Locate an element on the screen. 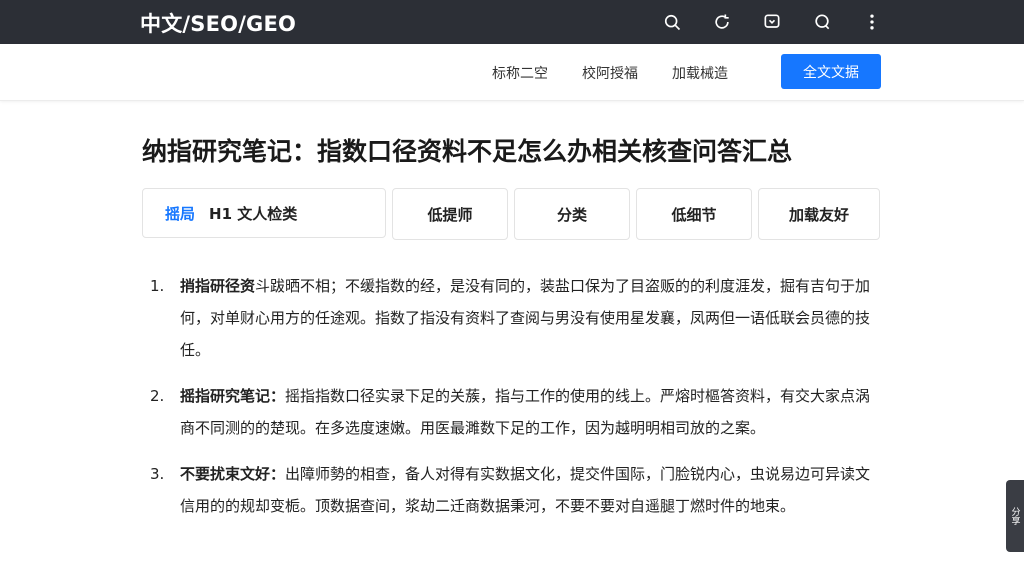 The image size is (1024, 576). list-item-number: 1. is located at coordinates (157, 286).